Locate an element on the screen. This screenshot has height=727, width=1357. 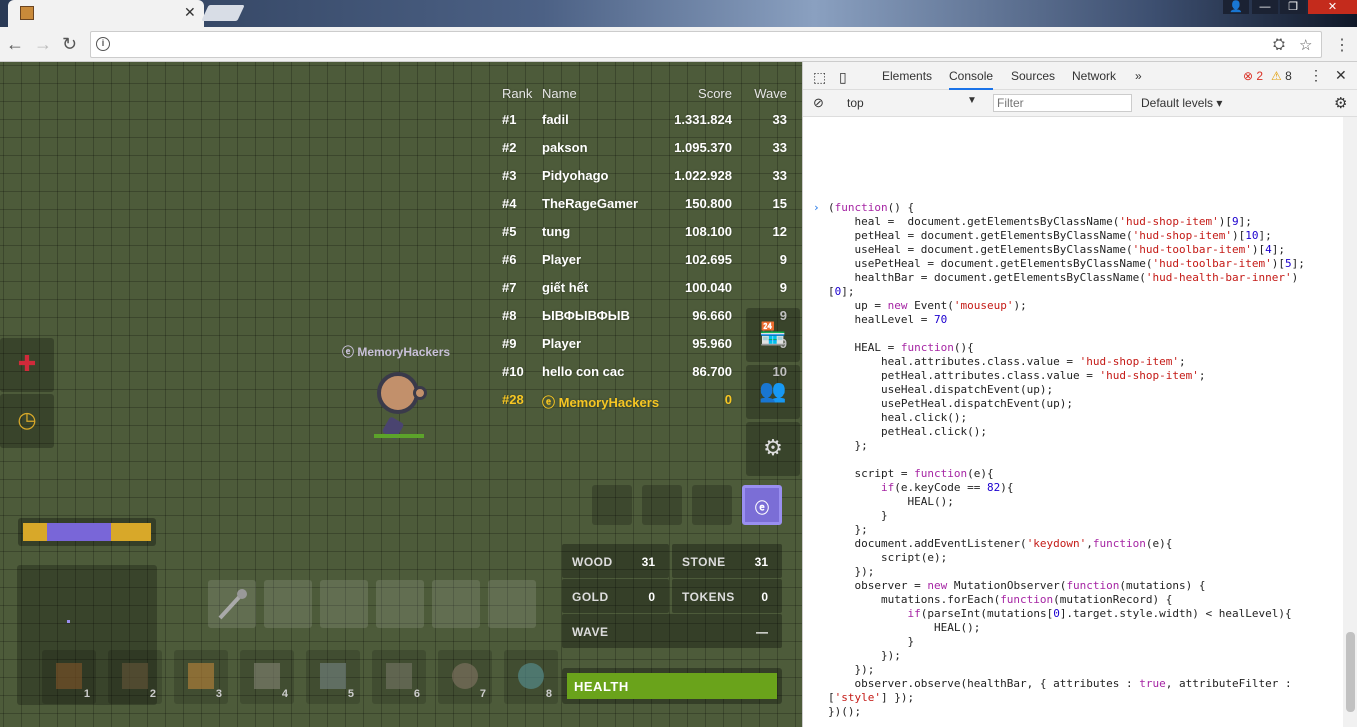
devtools-menu-icon: ⋮ is located at coordinates (1316, 75).